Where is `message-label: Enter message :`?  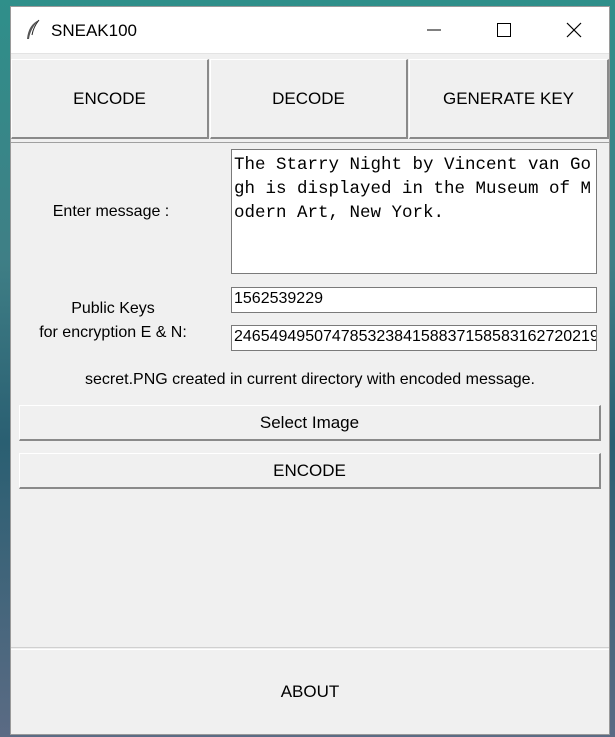
message-label: Enter message : is located at coordinates (111, 211).